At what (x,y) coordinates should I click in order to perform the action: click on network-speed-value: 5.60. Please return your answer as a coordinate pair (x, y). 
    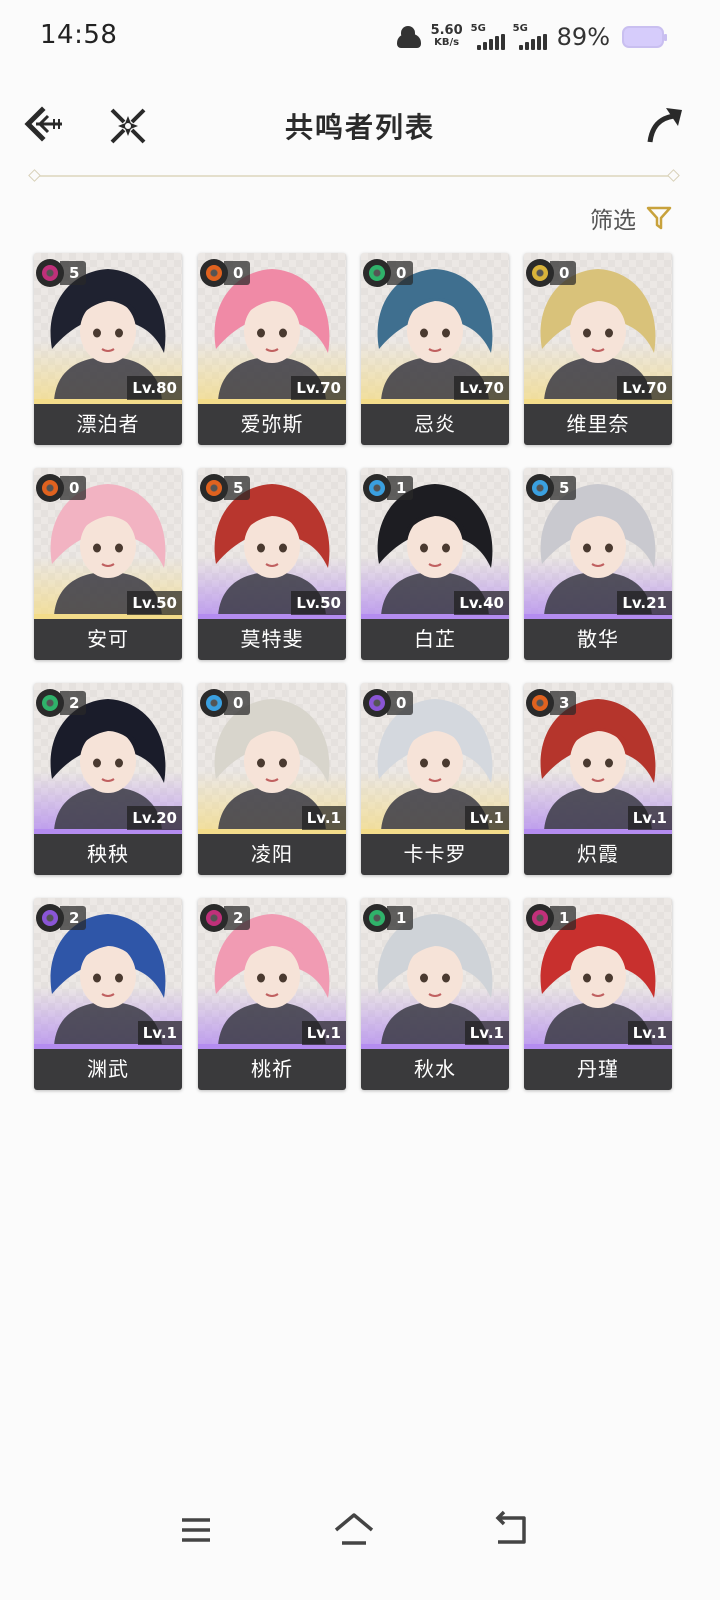
    Looking at the image, I should click on (446, 30).